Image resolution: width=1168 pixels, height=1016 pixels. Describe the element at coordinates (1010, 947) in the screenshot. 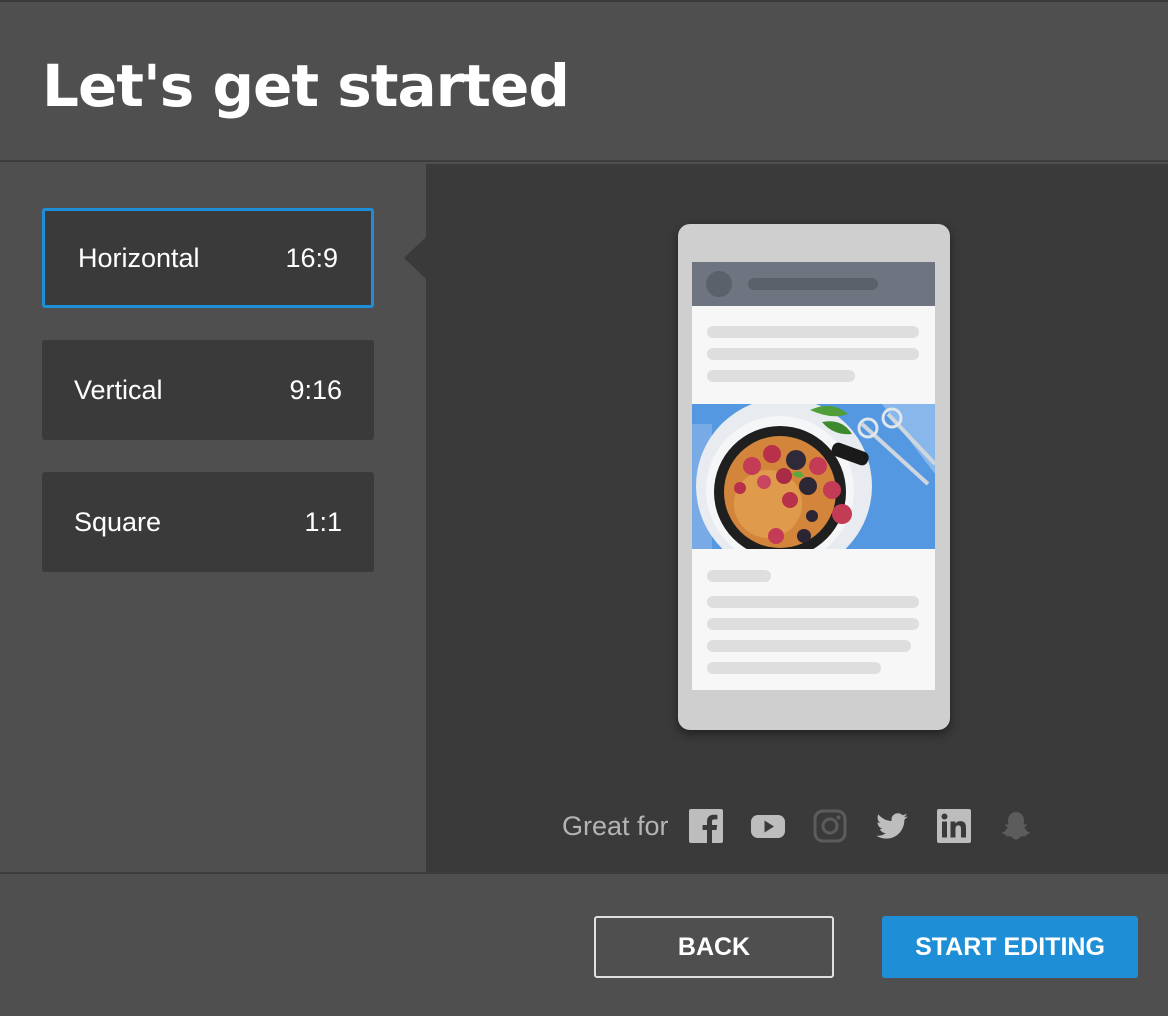

I see `start-editing-button: START EDITING` at that location.